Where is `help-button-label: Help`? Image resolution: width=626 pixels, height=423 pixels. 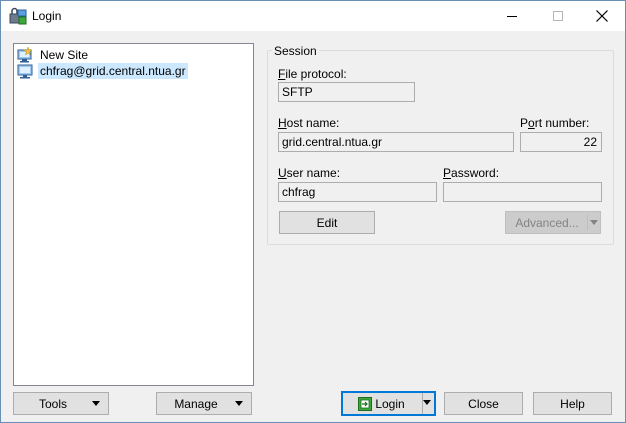
help-button-label: Help is located at coordinates (572, 403).